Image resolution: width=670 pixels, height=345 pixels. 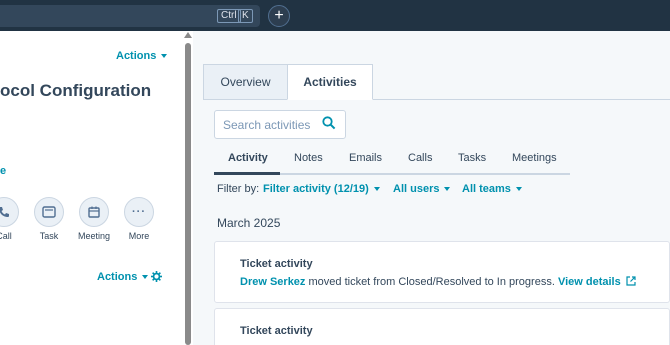 I want to click on scrollbar-thumb, so click(x=188, y=194).